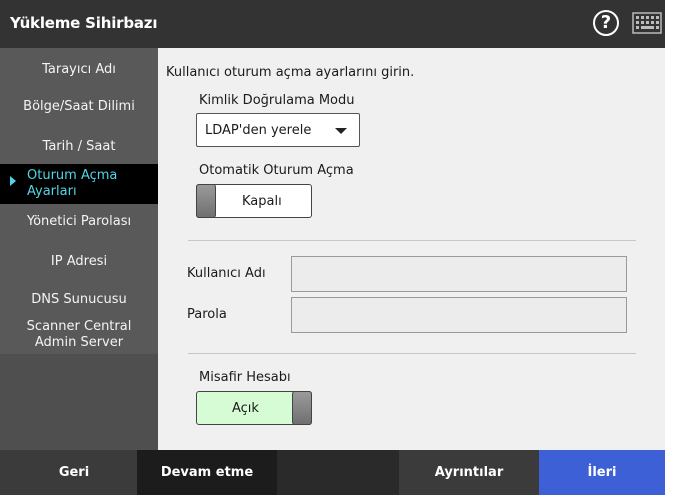 This screenshot has width=675, height=495. I want to click on sidebar-item-date-time: Tarih / Saat, so click(79, 147).